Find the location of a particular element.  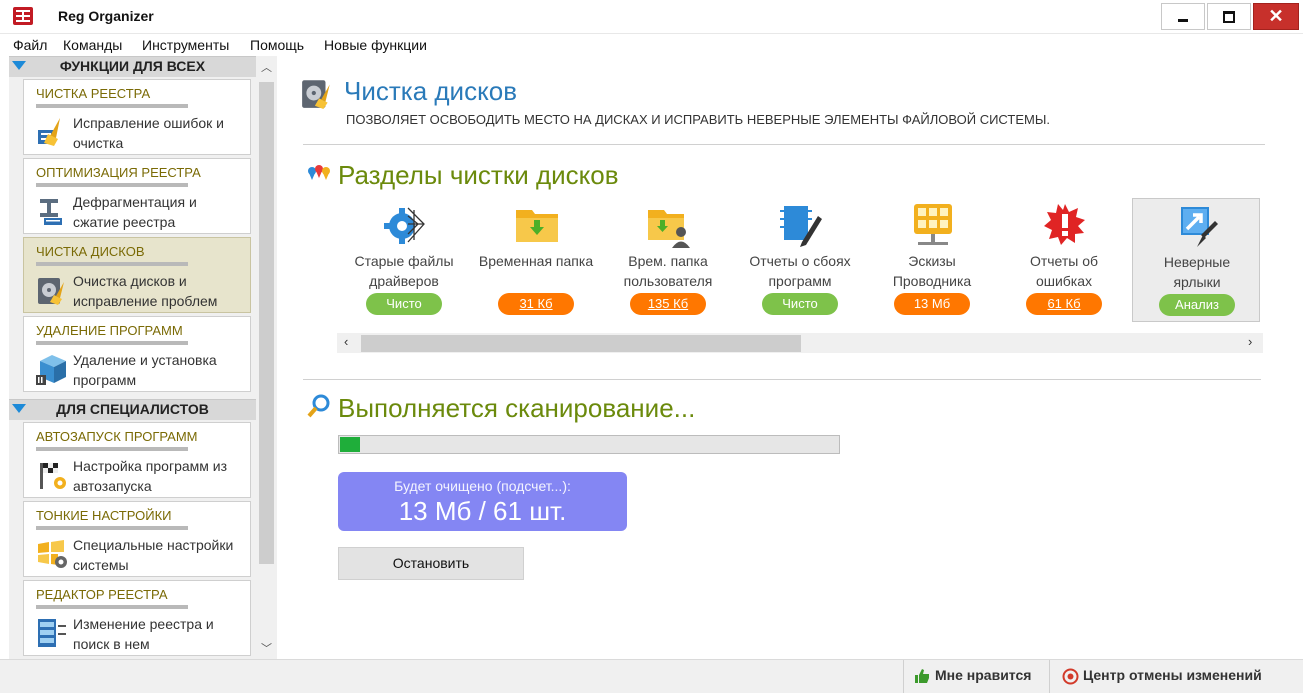

tile-label: Старые файлы драйверов is located at coordinates (404, 271).